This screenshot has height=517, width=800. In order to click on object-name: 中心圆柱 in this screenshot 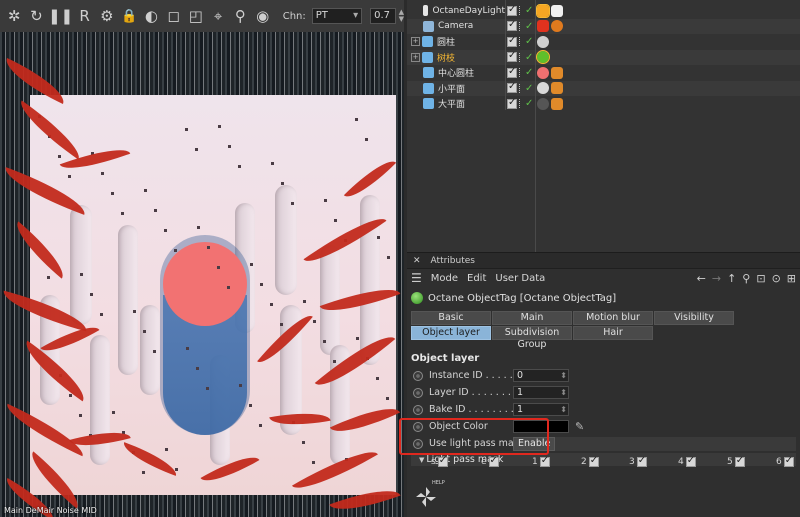, I will do `click(456, 72)`.